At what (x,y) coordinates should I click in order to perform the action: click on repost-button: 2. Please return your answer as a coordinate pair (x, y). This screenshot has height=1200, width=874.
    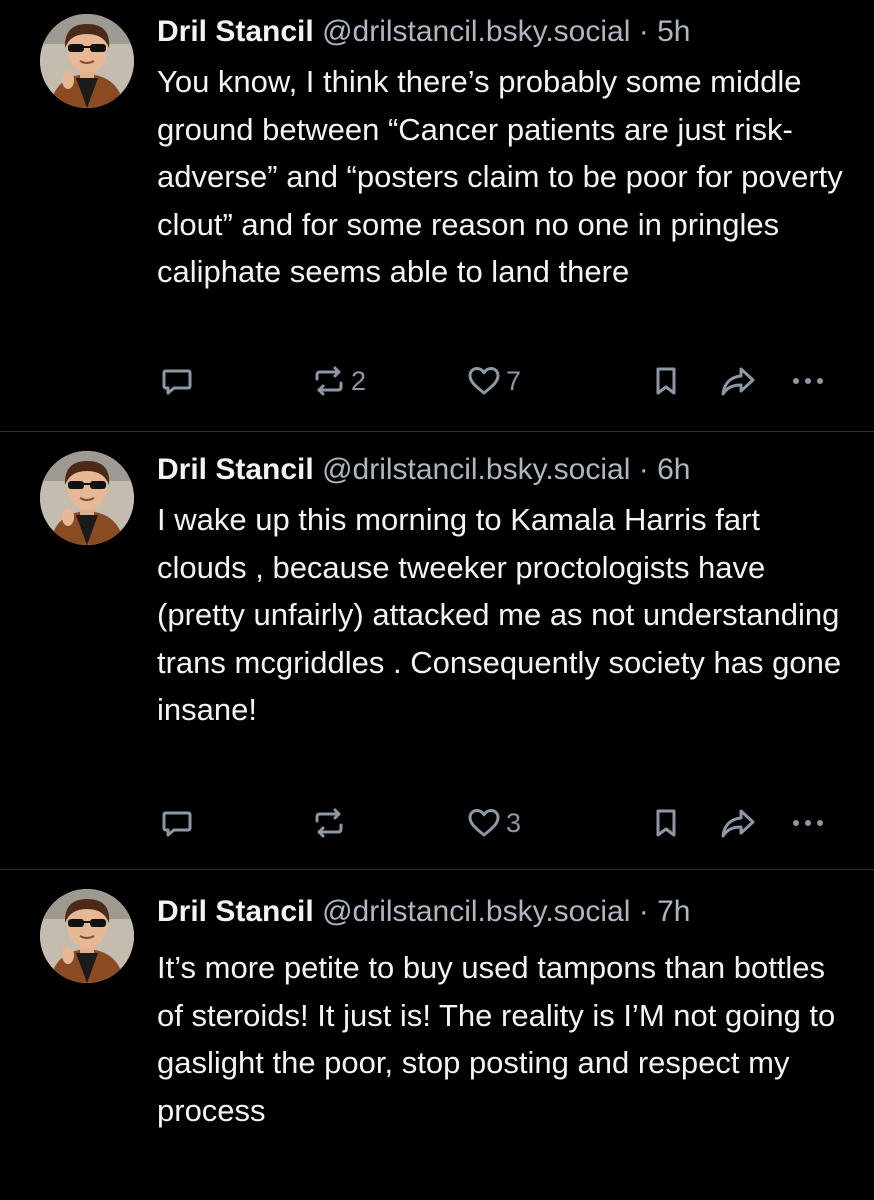
    Looking at the image, I should click on (338, 381).